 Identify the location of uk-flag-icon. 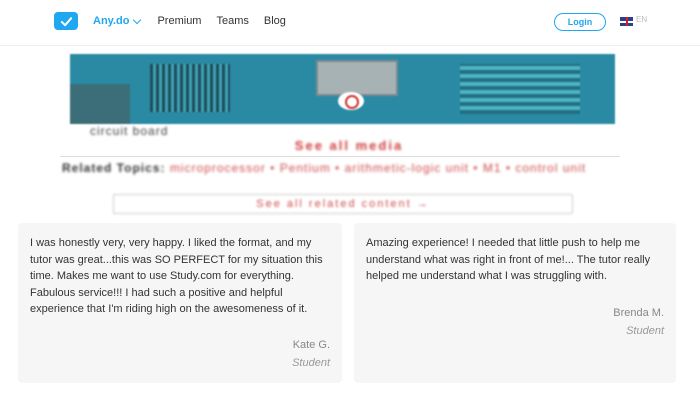
(626, 21).